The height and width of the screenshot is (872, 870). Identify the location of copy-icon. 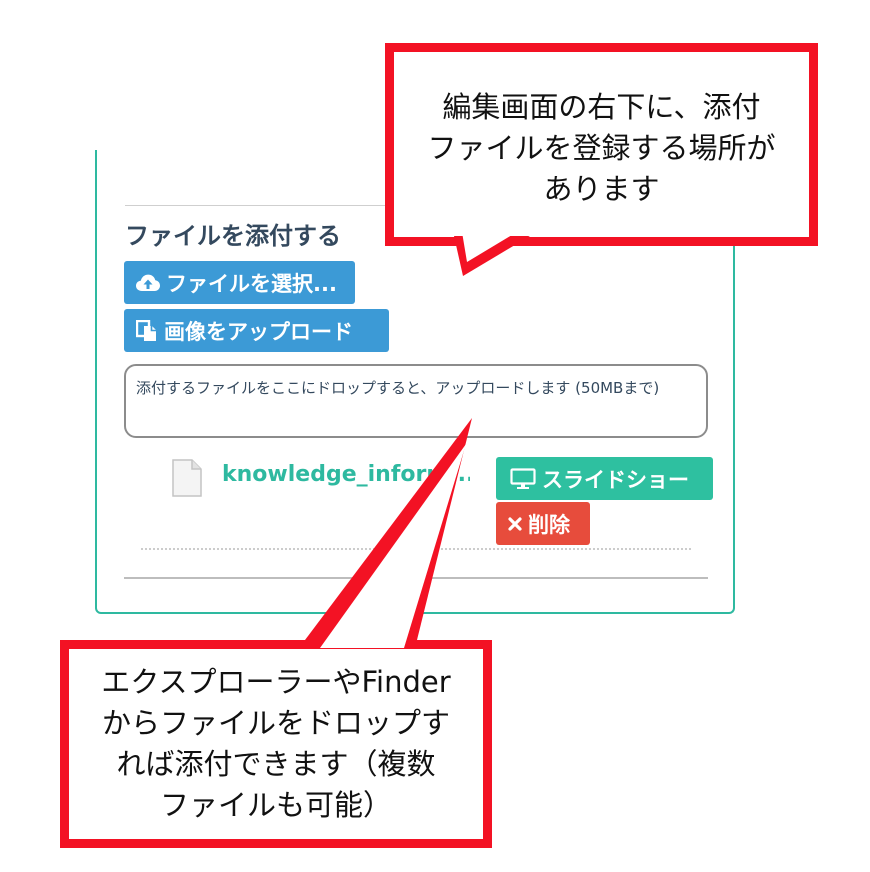
(147, 330).